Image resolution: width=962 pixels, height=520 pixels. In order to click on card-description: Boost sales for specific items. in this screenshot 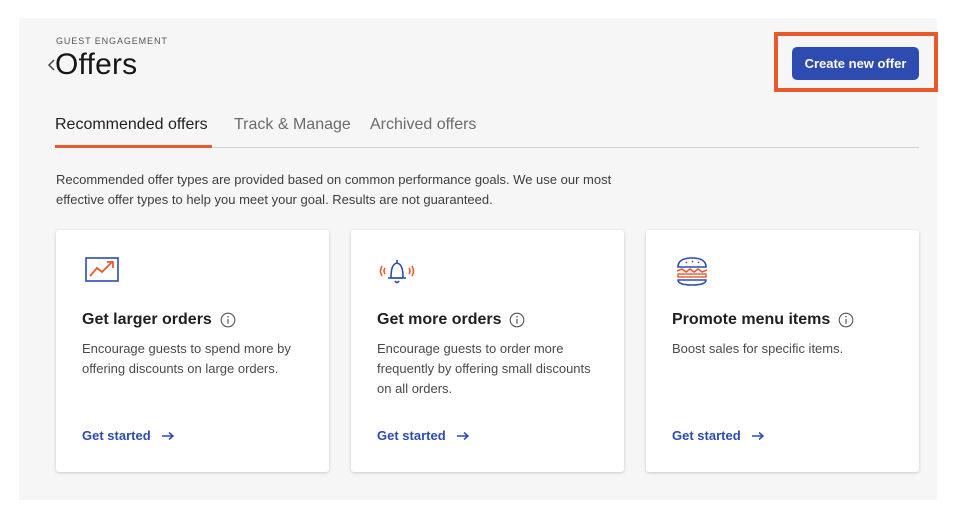, I will do `click(758, 348)`.